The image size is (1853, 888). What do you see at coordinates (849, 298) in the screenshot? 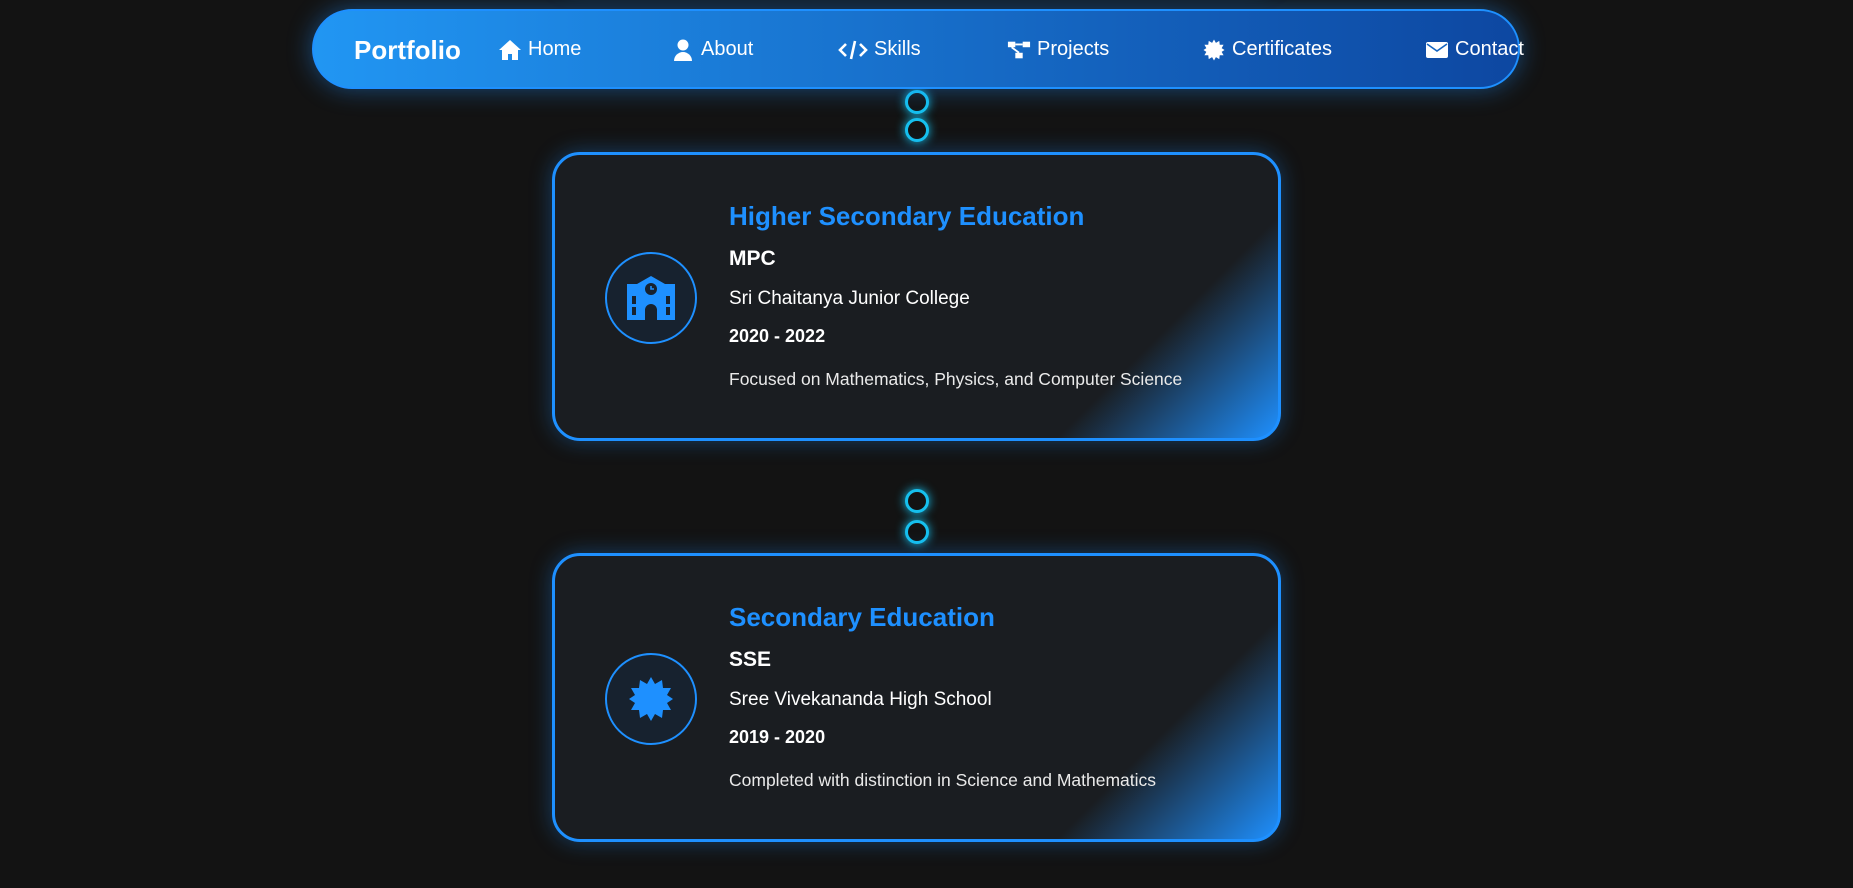
I see `school-name: Sri Chaitanya Junior College` at bounding box center [849, 298].